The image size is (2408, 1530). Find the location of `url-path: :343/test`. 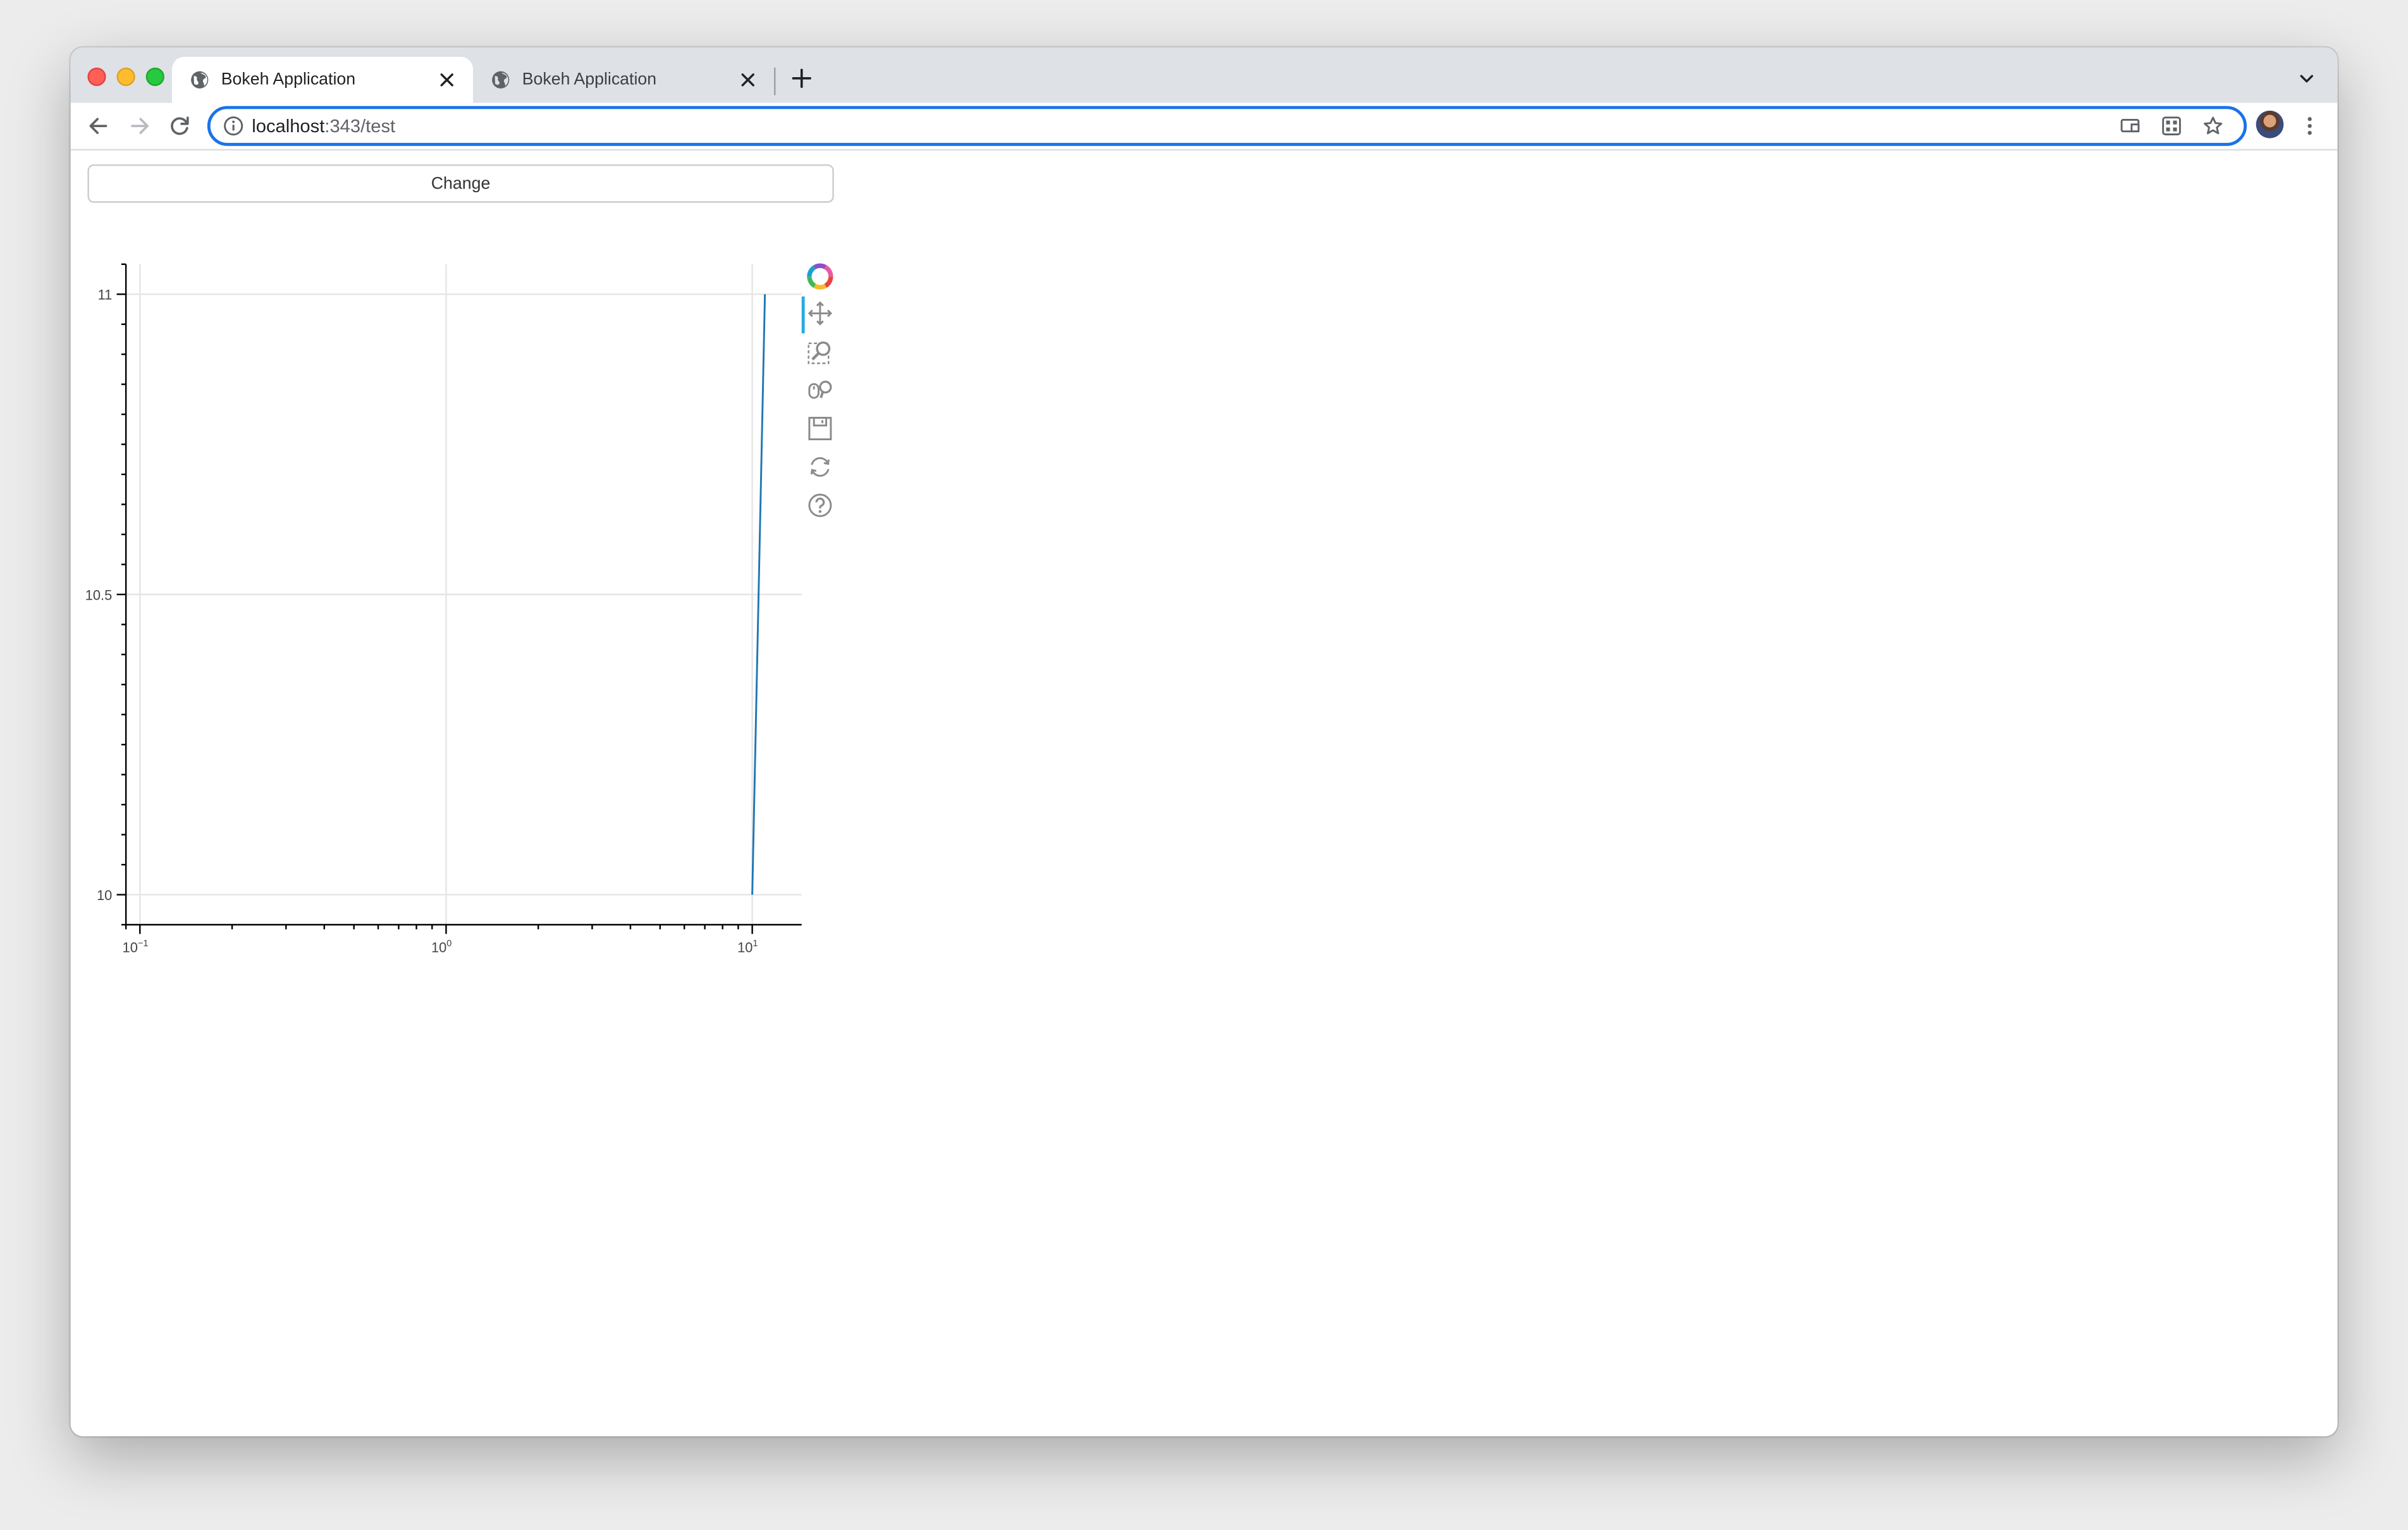

url-path: :343/test is located at coordinates (360, 126).